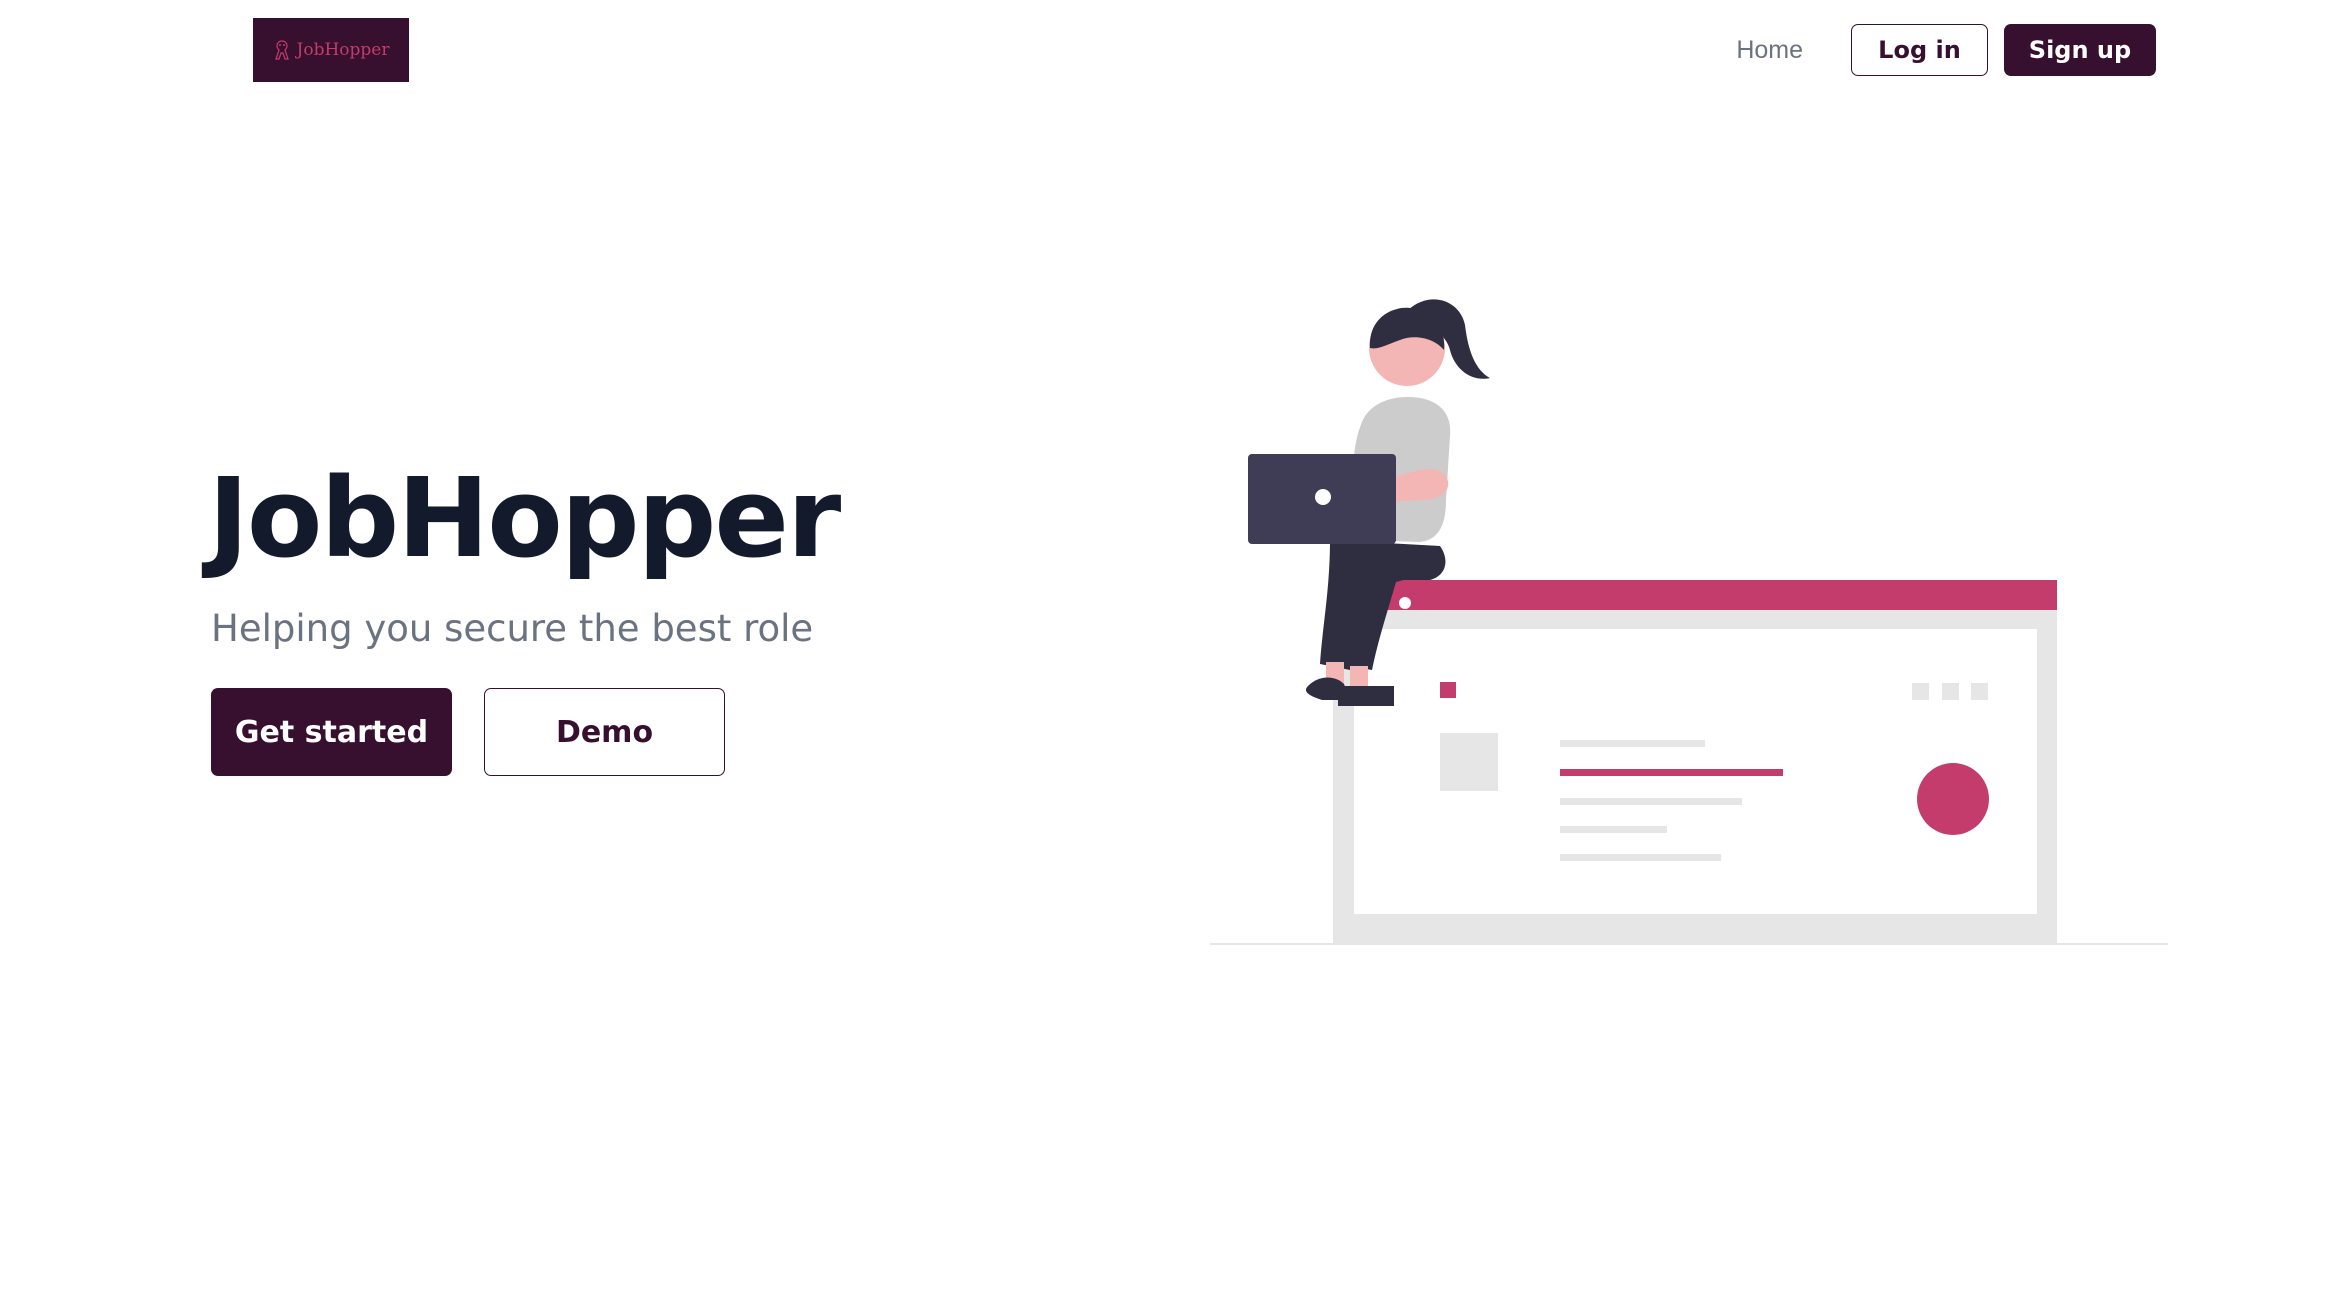 This screenshot has height=1298, width=2342. Describe the element at coordinates (1919, 50) in the screenshot. I see `login-button: Log in` at that location.